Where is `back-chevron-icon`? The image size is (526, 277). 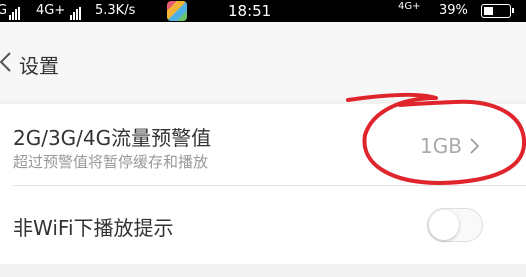
back-chevron-icon is located at coordinates (10, 62).